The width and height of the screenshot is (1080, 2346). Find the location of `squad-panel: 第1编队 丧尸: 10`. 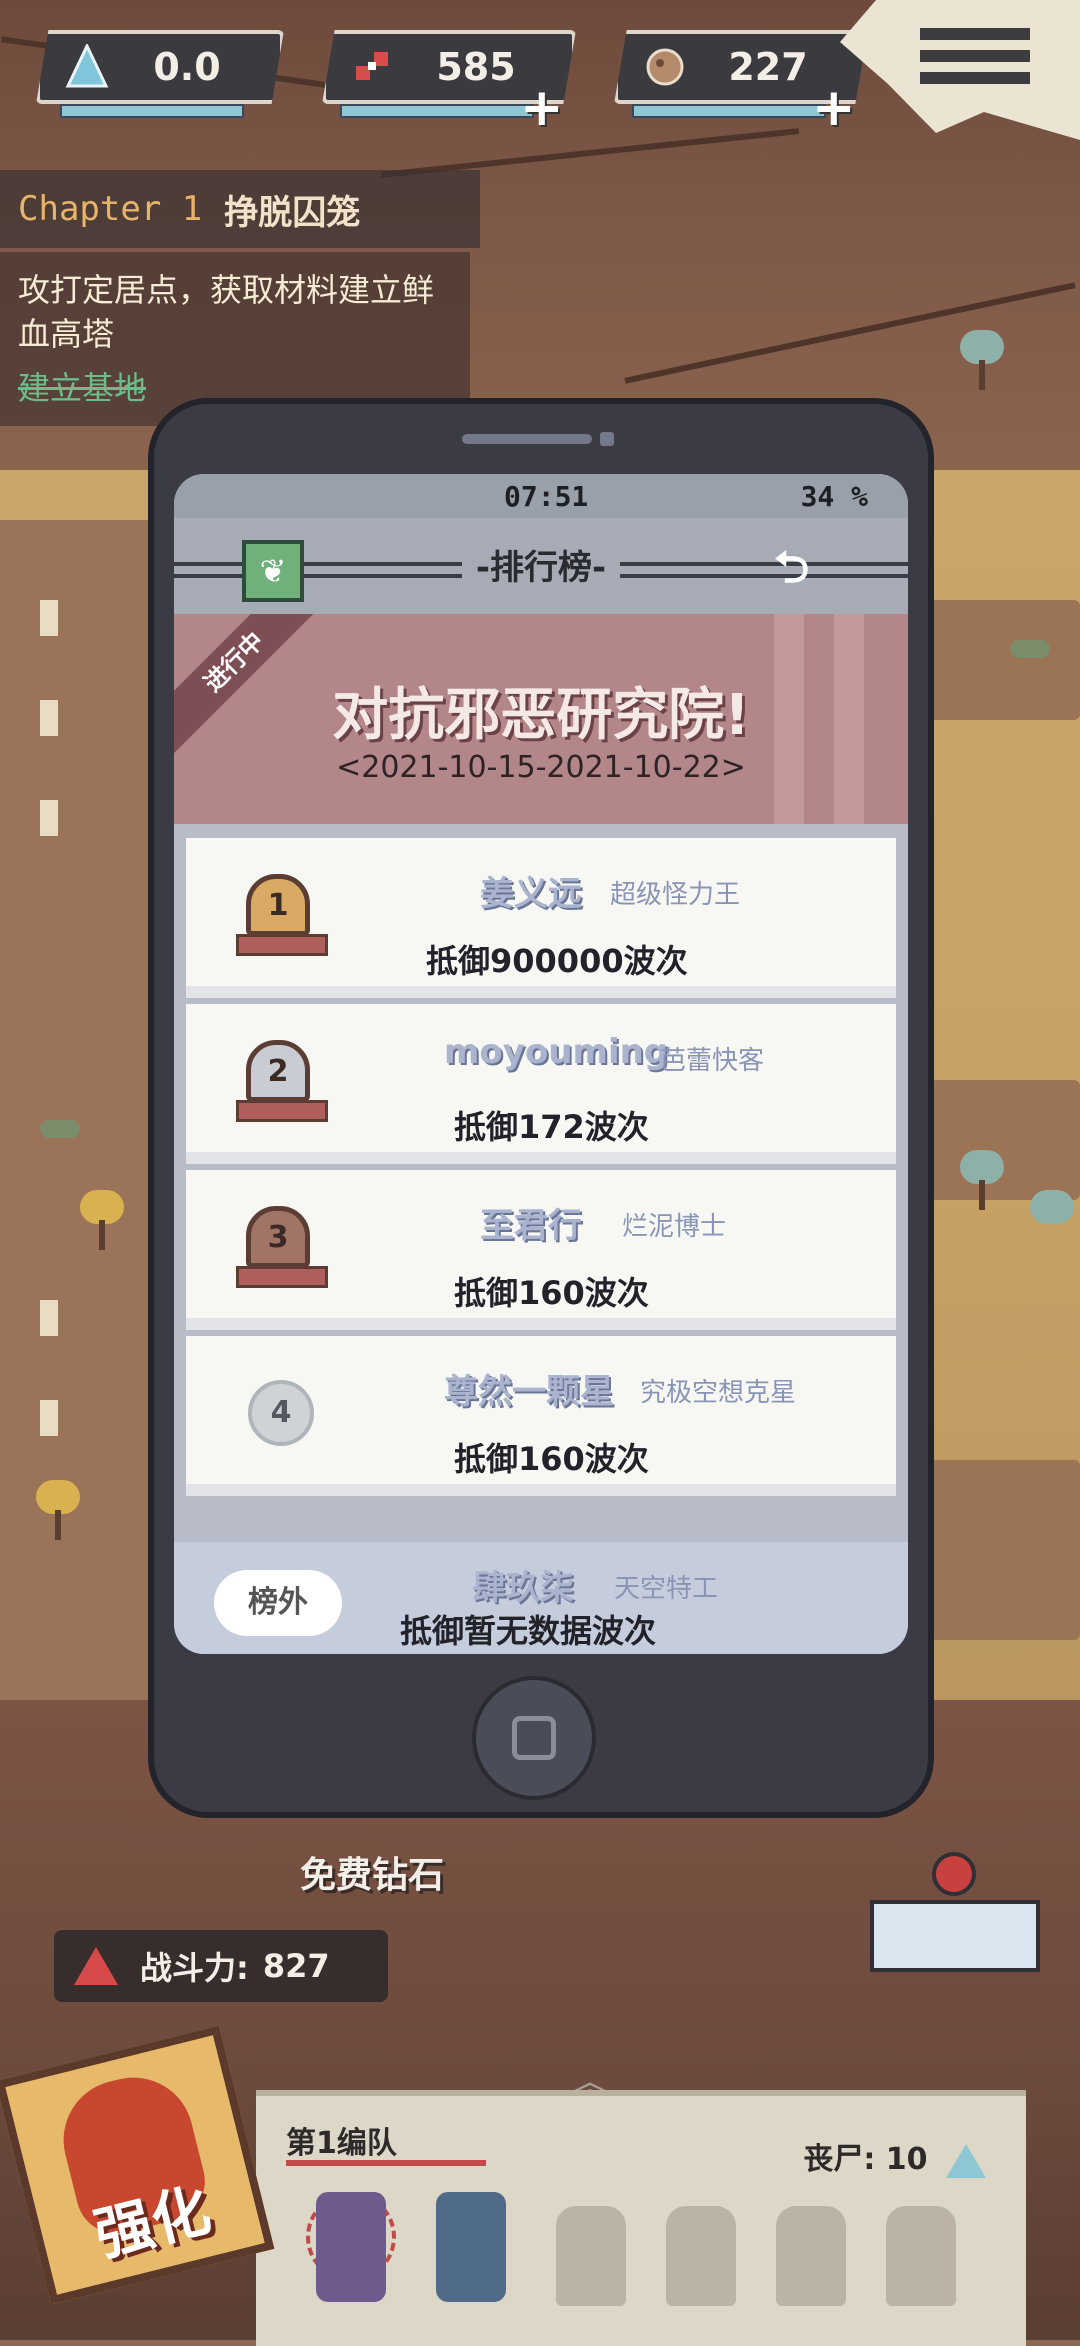

squad-panel: 第1编队 丧尸: 10 is located at coordinates (641, 2218).